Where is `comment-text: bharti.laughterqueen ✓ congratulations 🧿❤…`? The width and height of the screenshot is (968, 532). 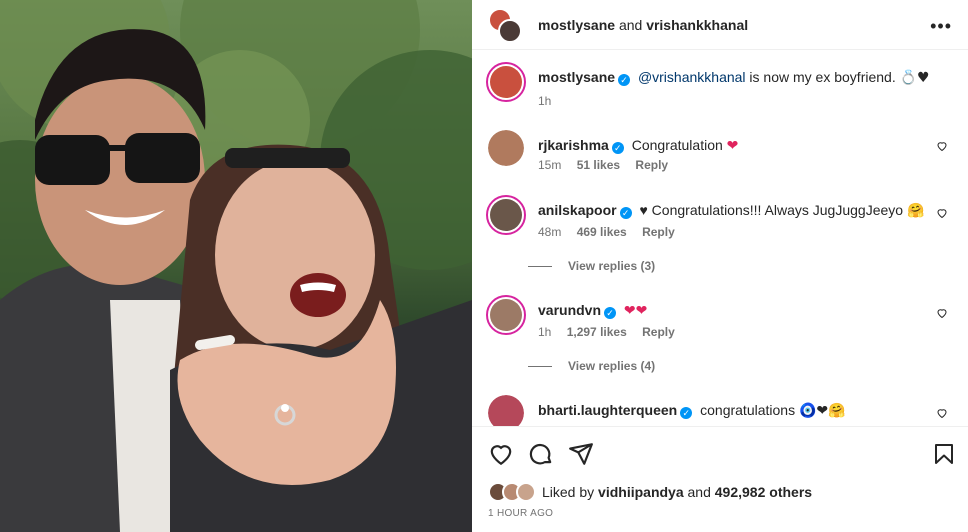
comment-text: bharti.laughterqueen ✓ congratulations 🧿❤… is located at coordinates (692, 410).